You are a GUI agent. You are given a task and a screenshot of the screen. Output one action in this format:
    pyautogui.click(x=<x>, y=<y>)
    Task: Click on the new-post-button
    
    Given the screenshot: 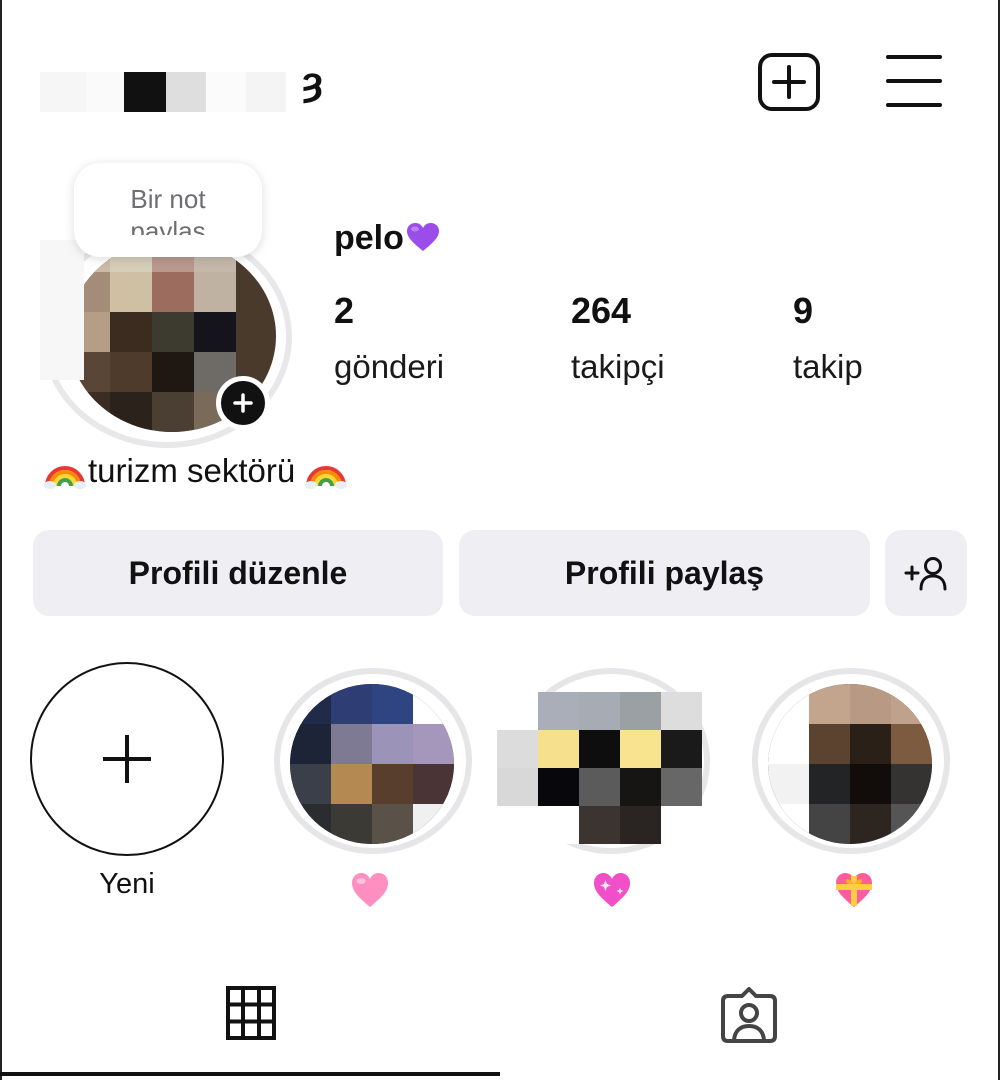 What is the action you would take?
    pyautogui.click(x=789, y=82)
    